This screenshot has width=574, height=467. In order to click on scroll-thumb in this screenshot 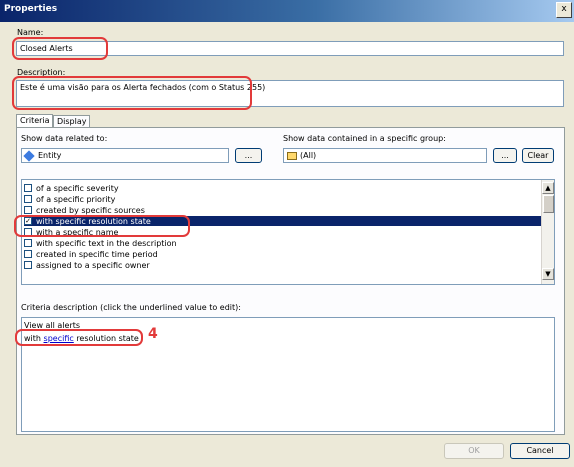, I will do `click(548, 204)`.